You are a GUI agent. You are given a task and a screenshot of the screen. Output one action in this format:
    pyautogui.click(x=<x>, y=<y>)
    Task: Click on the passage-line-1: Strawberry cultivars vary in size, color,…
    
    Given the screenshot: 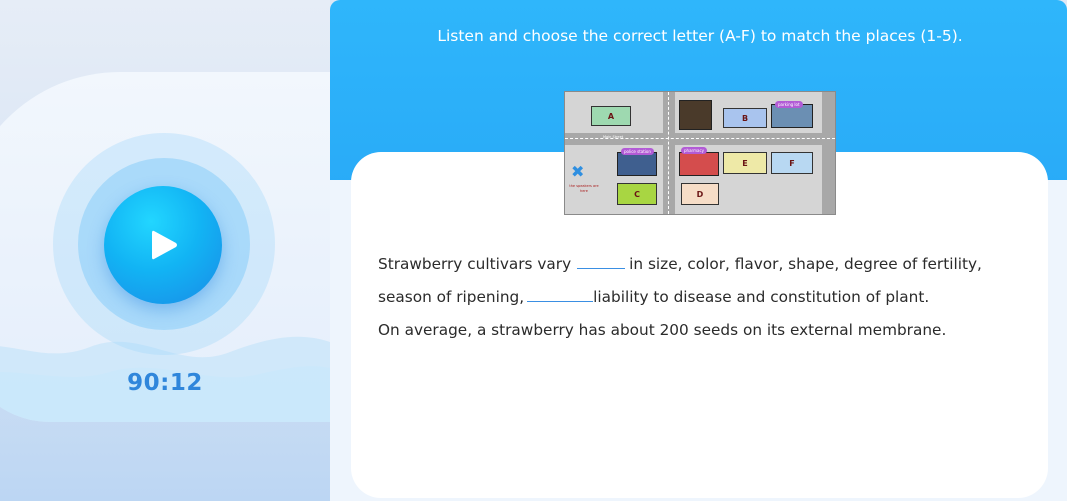 What is the action you would take?
    pyautogui.click(x=708, y=264)
    